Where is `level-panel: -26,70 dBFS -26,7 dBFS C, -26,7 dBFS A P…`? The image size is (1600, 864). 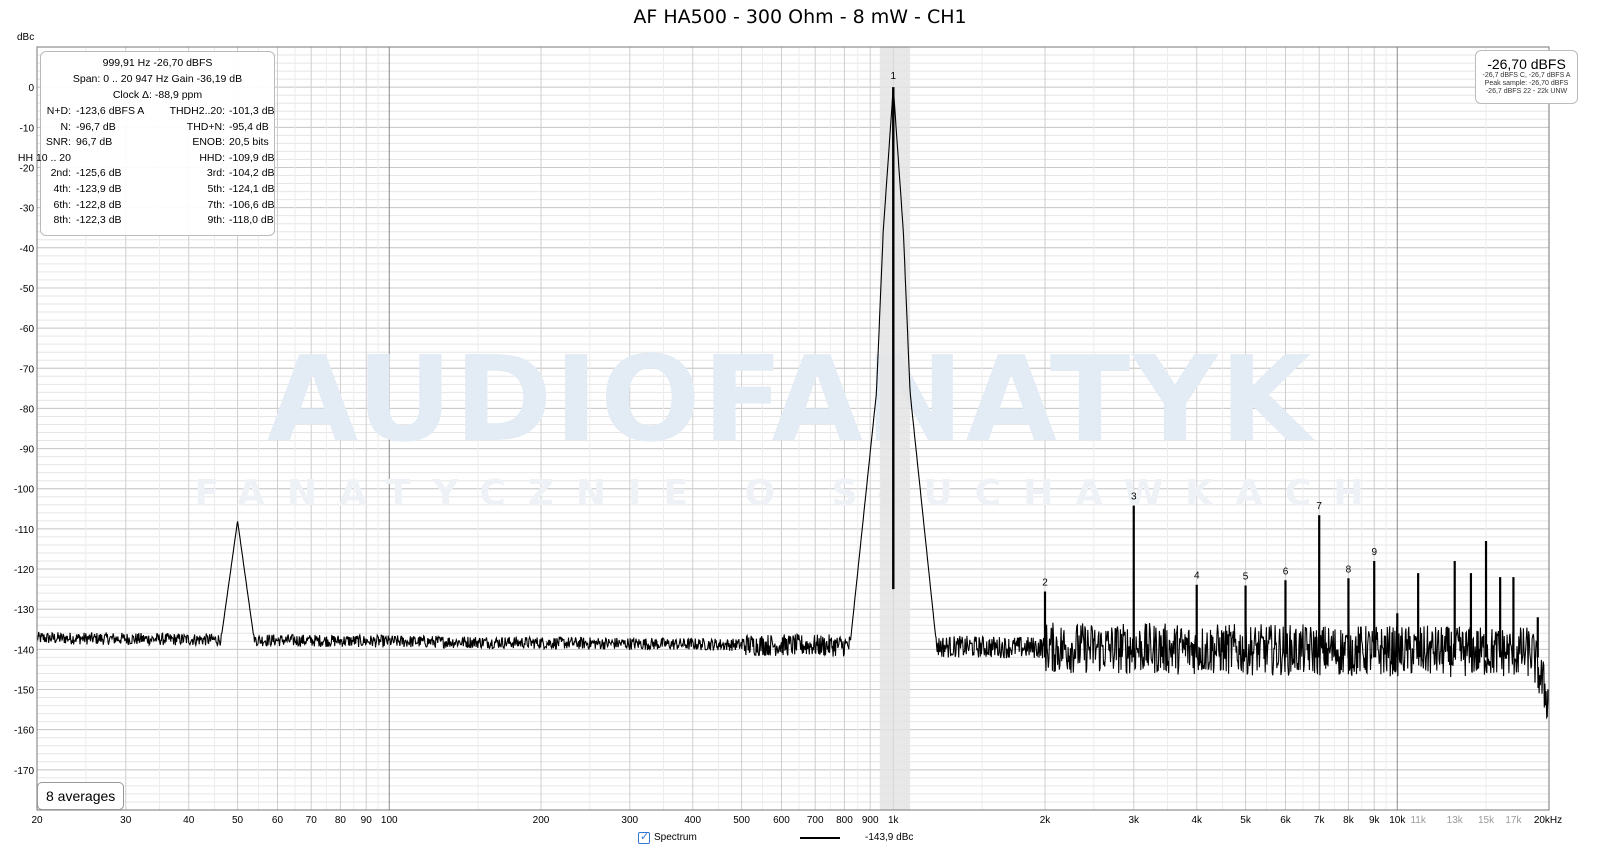
level-panel: -26,70 dBFS -26,7 dBFS C, -26,7 dBFS A P… is located at coordinates (1526, 77).